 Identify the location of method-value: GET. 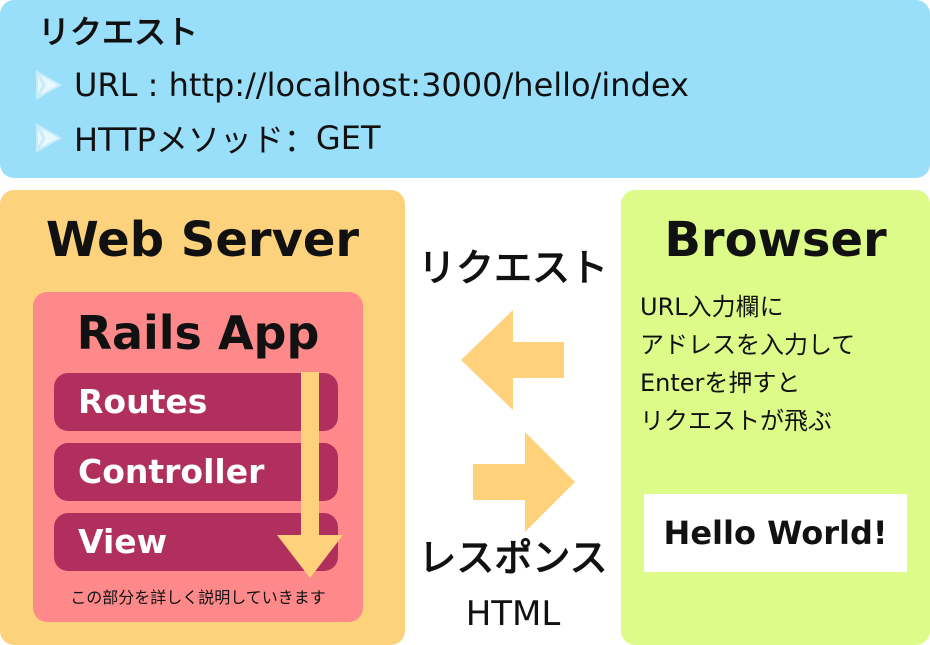
(348, 138).